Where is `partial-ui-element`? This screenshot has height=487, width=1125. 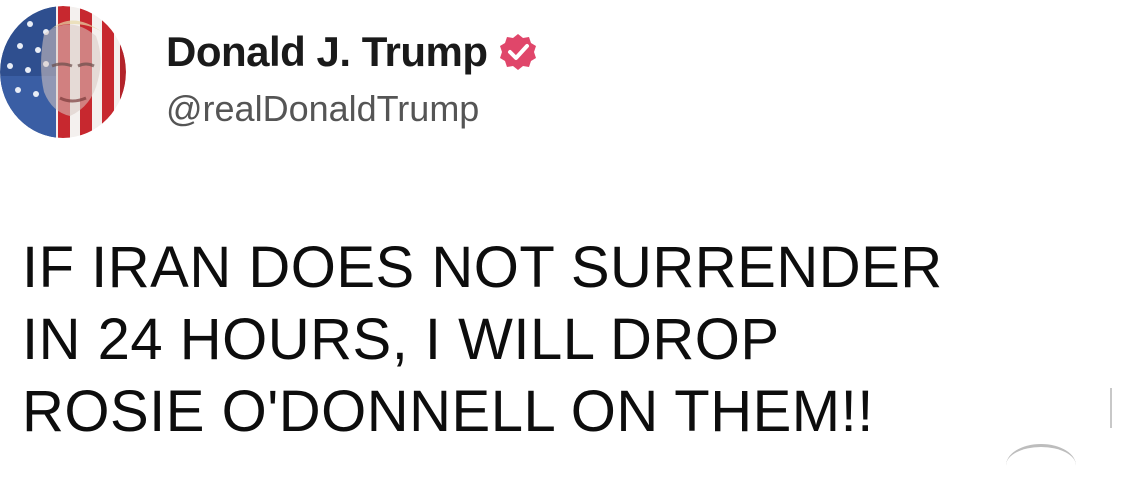
partial-ui-element is located at coordinates (1041, 465).